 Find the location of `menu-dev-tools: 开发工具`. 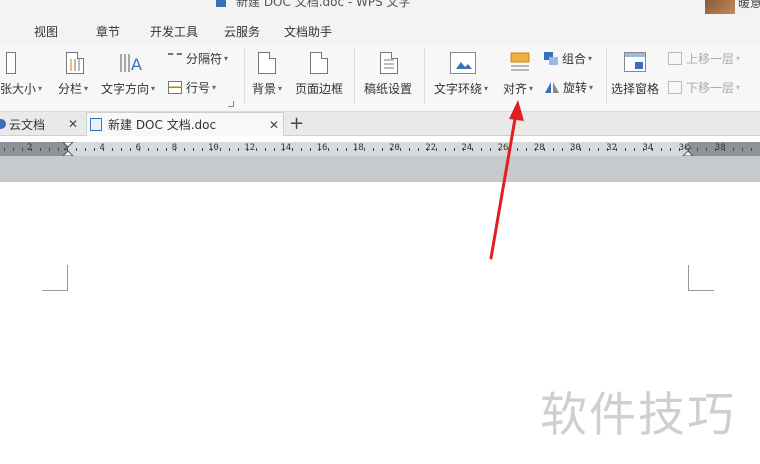

menu-dev-tools: 开发工具 is located at coordinates (174, 31).